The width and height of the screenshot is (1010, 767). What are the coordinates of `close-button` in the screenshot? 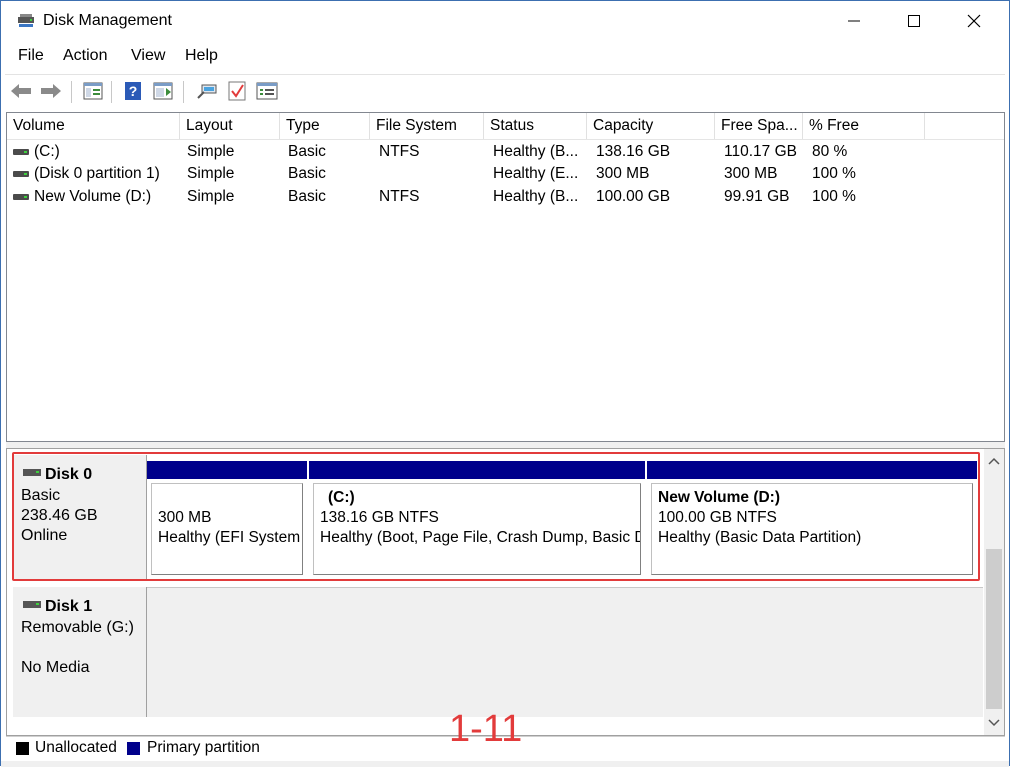 It's located at (974, 21).